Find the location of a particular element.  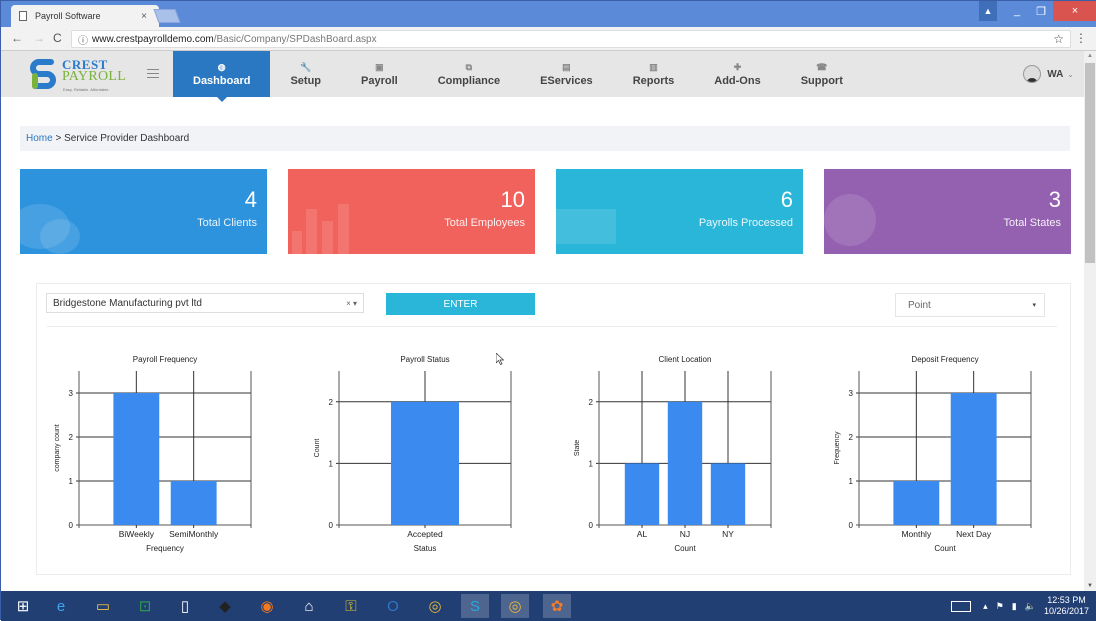

bar-nj is located at coordinates (685, 463).